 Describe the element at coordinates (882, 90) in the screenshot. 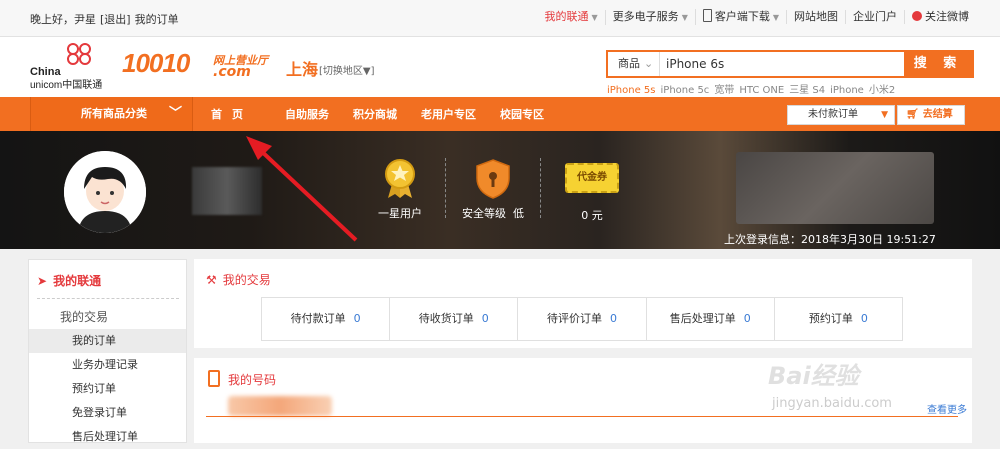

I see `hot-word: 小米2` at that location.